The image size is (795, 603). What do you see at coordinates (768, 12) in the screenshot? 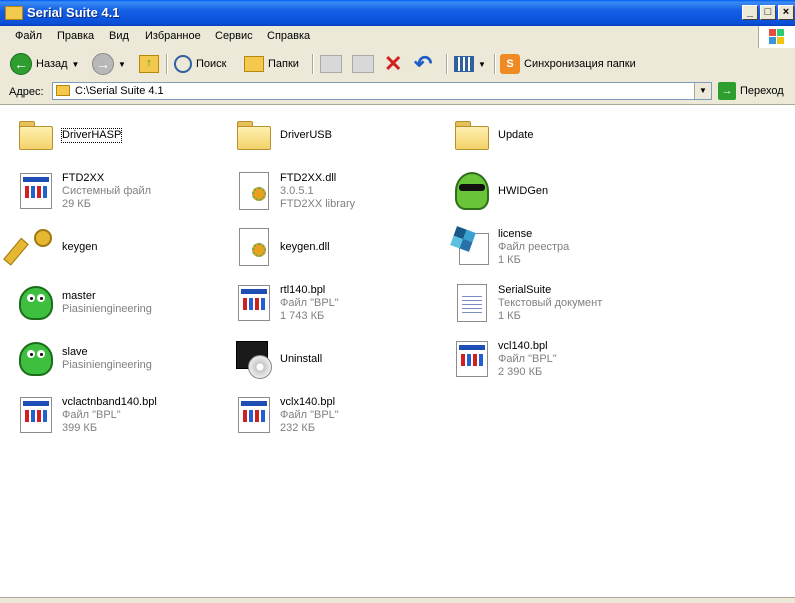
I see `maximize-button: □` at bounding box center [768, 12].